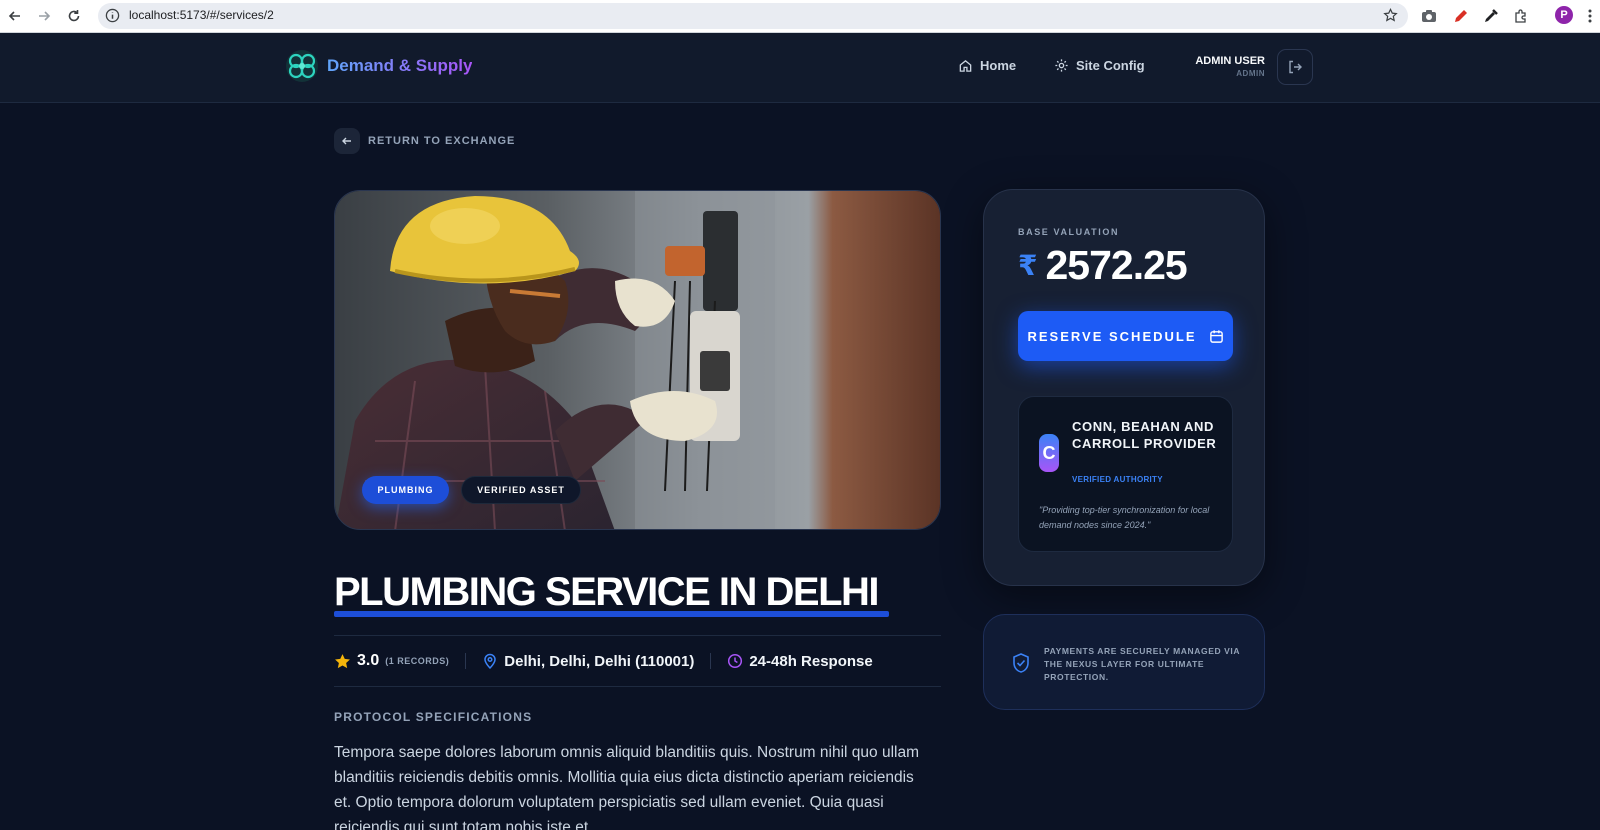  What do you see at coordinates (347, 141) in the screenshot?
I see `arrow-left-icon` at bounding box center [347, 141].